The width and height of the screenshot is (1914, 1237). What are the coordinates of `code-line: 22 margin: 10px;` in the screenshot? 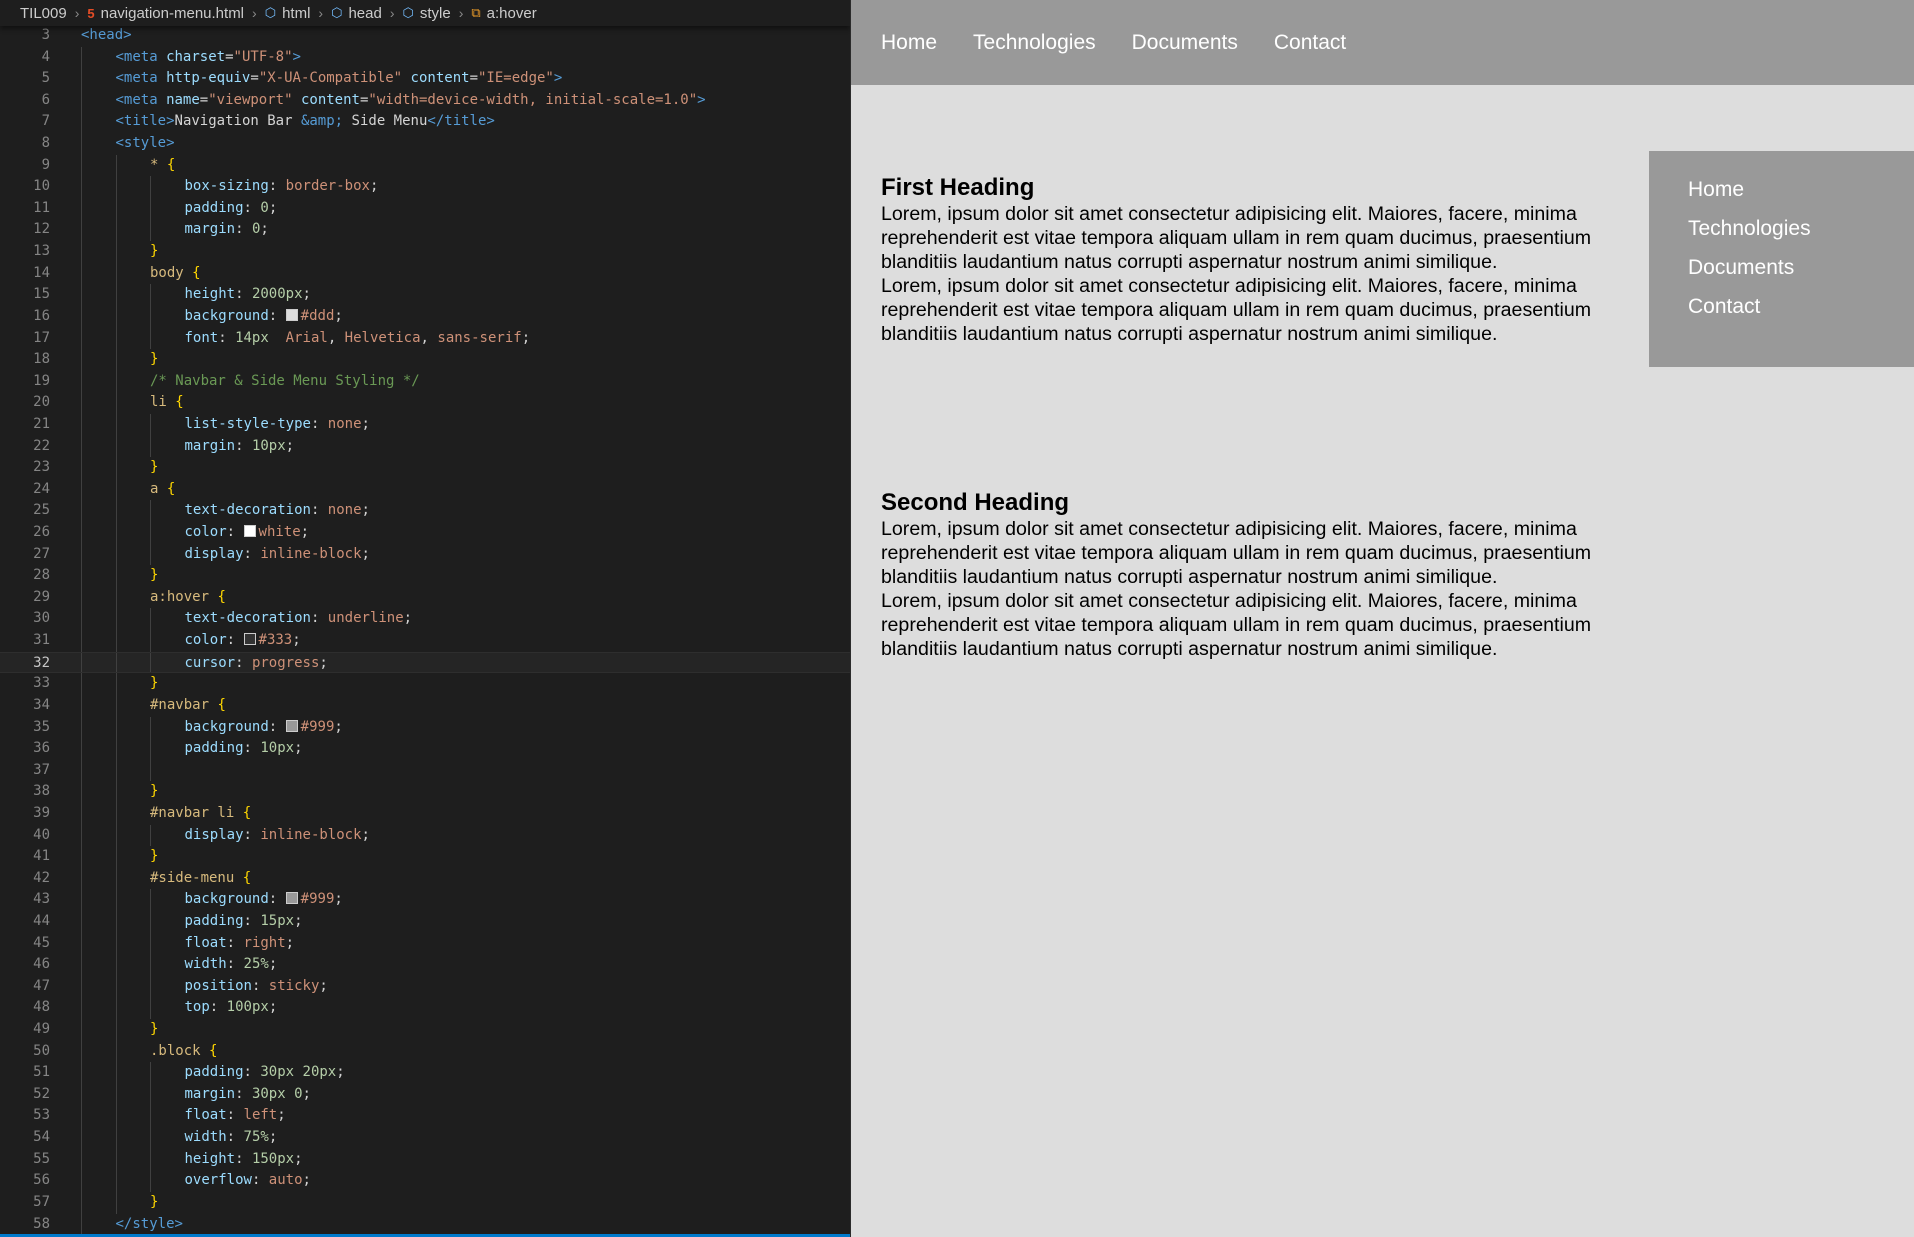 It's located at (425, 446).